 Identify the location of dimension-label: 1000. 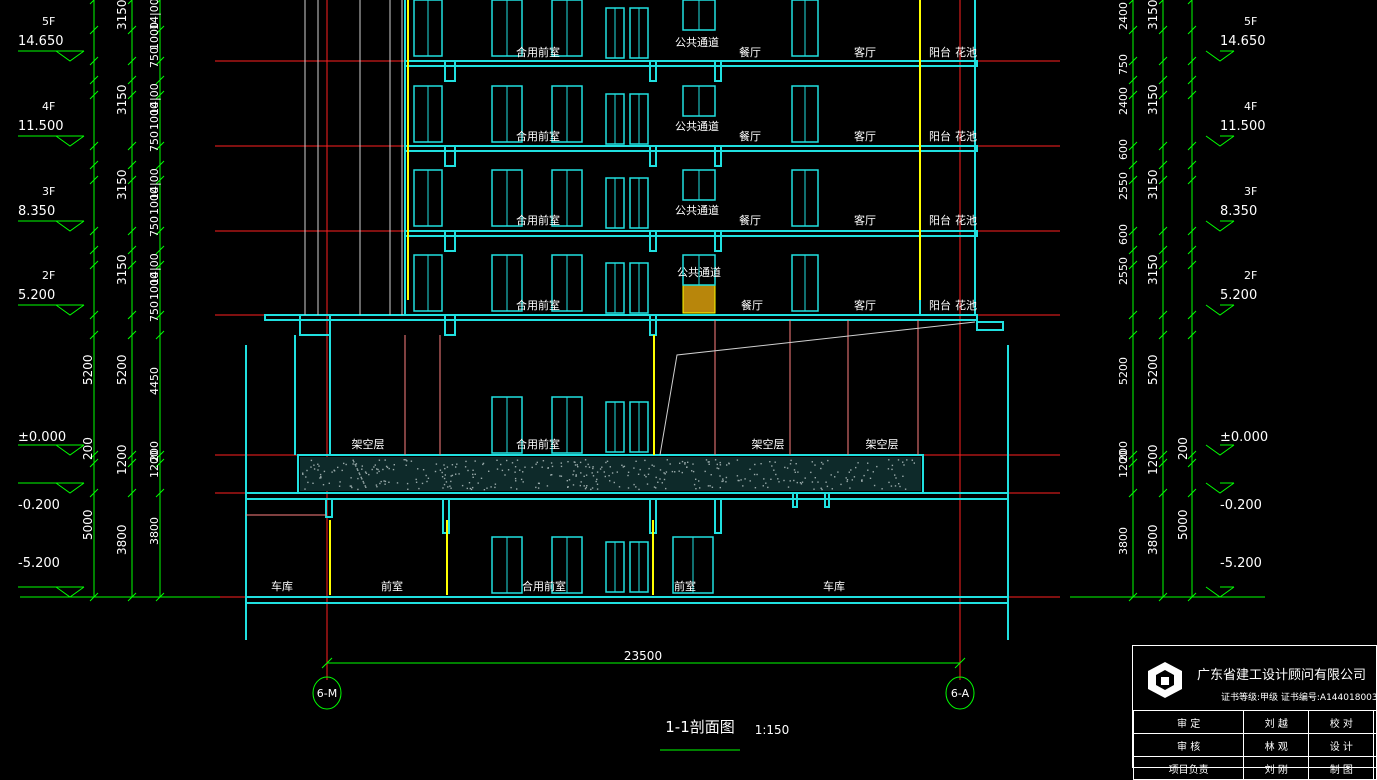
(154, 116).